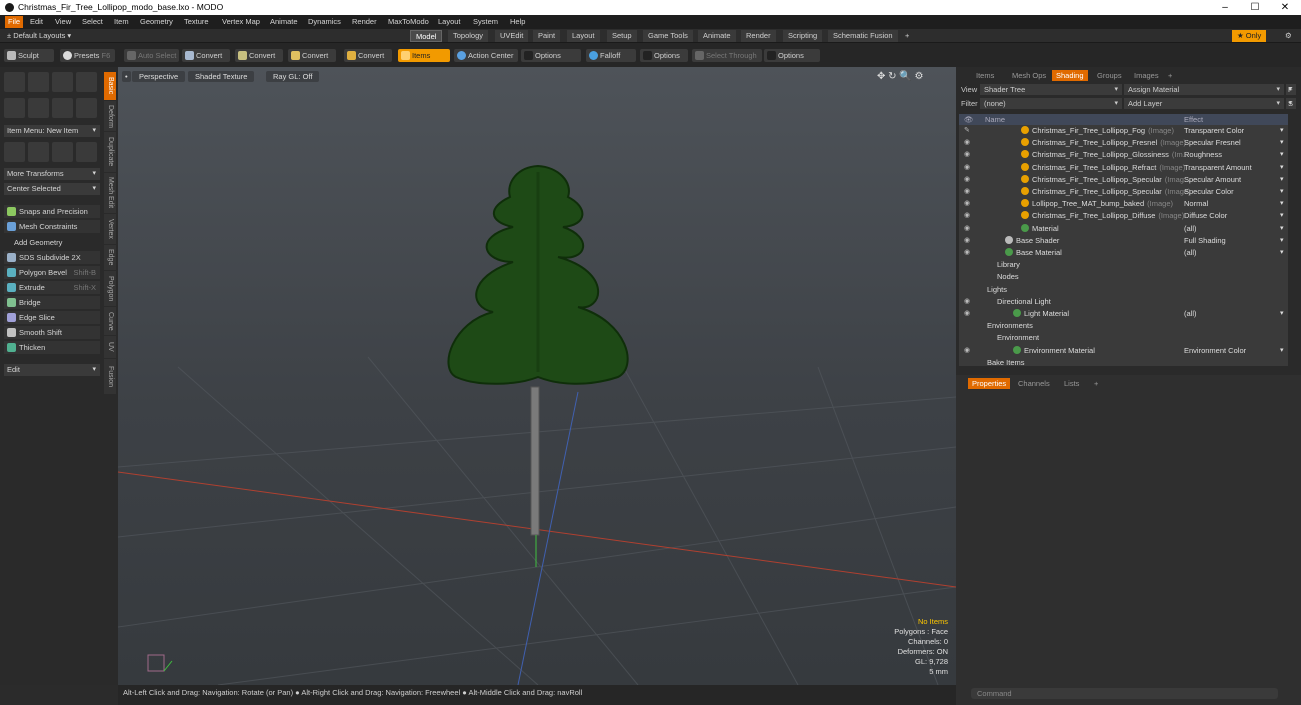 The width and height of the screenshot is (1301, 705). I want to click on tab-shading: Shading, so click(1070, 75).